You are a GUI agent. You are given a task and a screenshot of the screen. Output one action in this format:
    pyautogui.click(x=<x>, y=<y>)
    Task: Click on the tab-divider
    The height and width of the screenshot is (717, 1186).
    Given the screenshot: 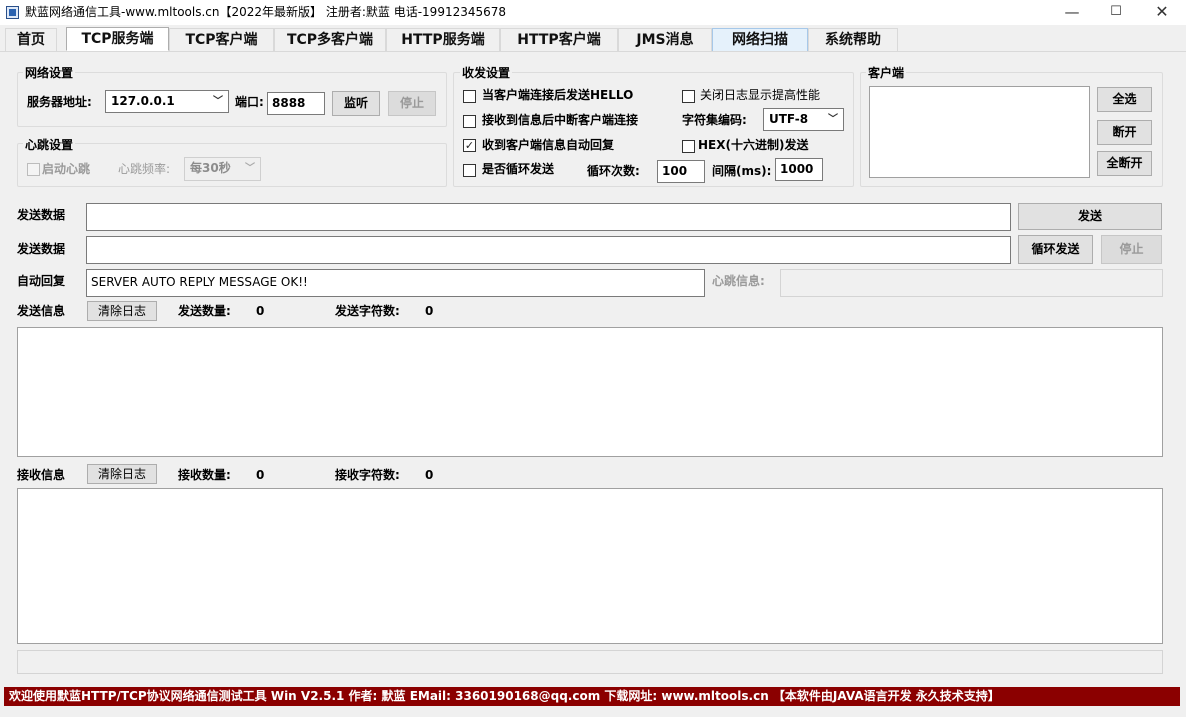 What is the action you would take?
    pyautogui.click(x=593, y=51)
    